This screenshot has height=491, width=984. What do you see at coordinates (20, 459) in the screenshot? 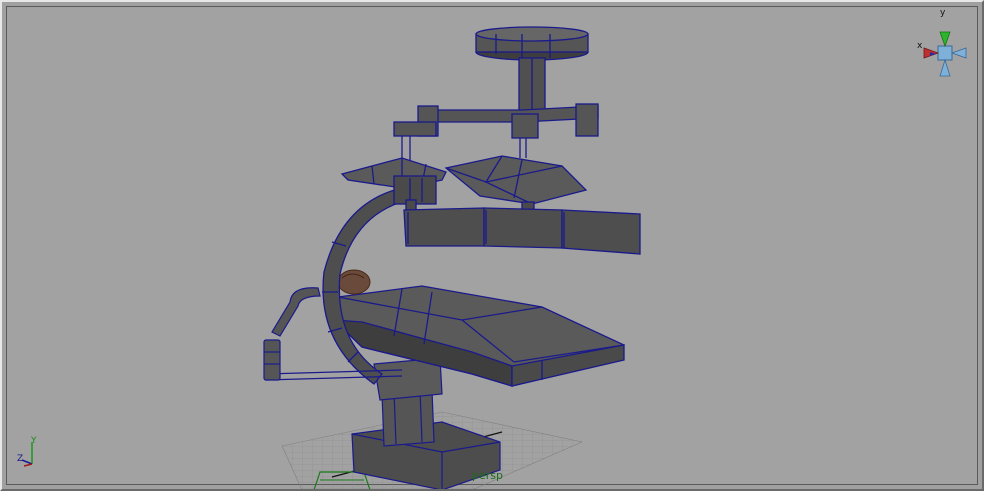
I see `origin-z-label: Z` at bounding box center [20, 459].